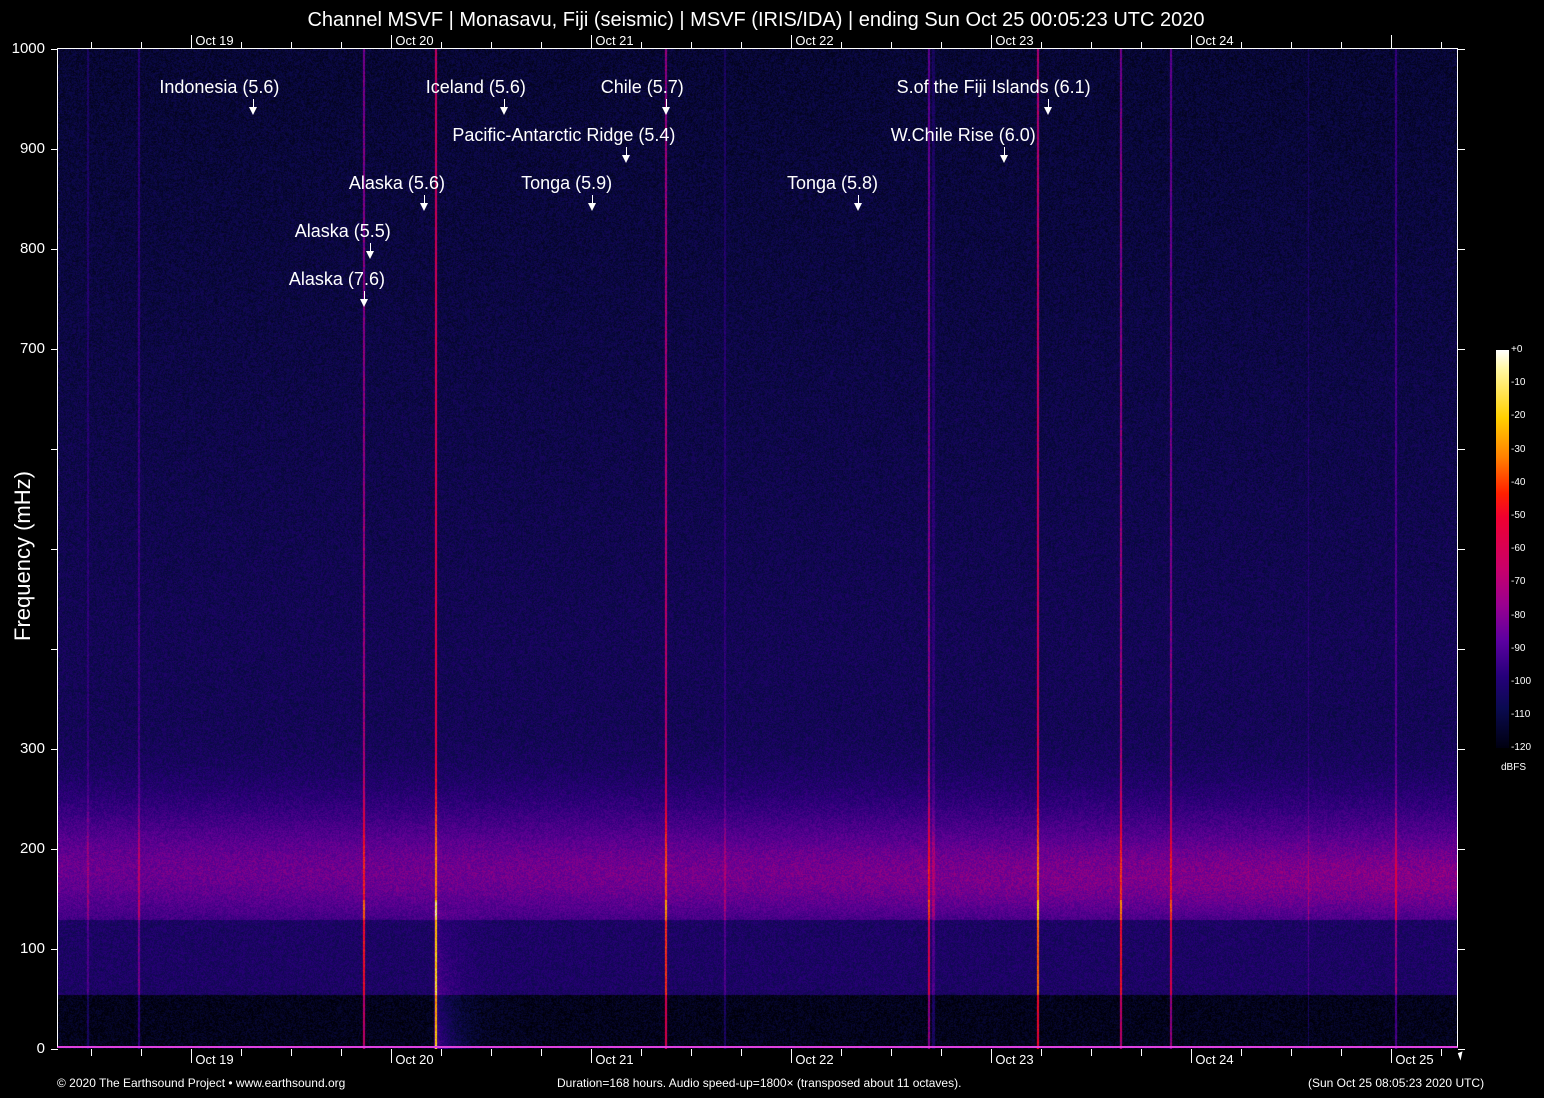  I want to click on x-tick-label-top: Oct 23, so click(1014, 40).